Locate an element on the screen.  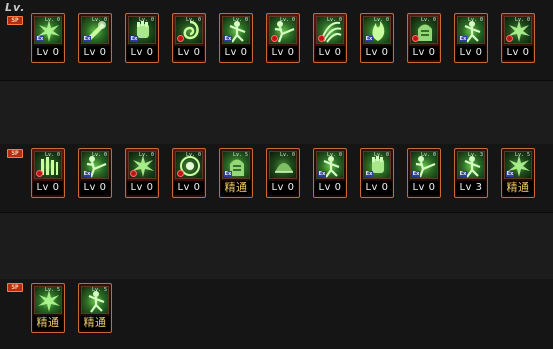
skill-burst-icon: Lv. 0 Ex is located at coordinates (48, 30).